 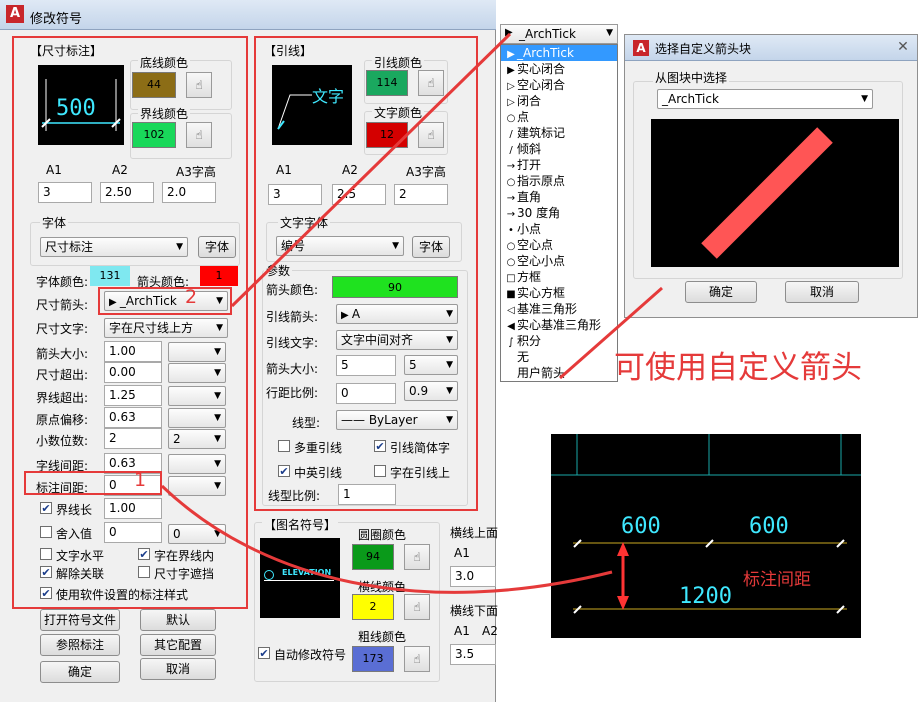 What do you see at coordinates (559, 229) in the screenshot?
I see `dropdown-item: • 小点` at bounding box center [559, 229].